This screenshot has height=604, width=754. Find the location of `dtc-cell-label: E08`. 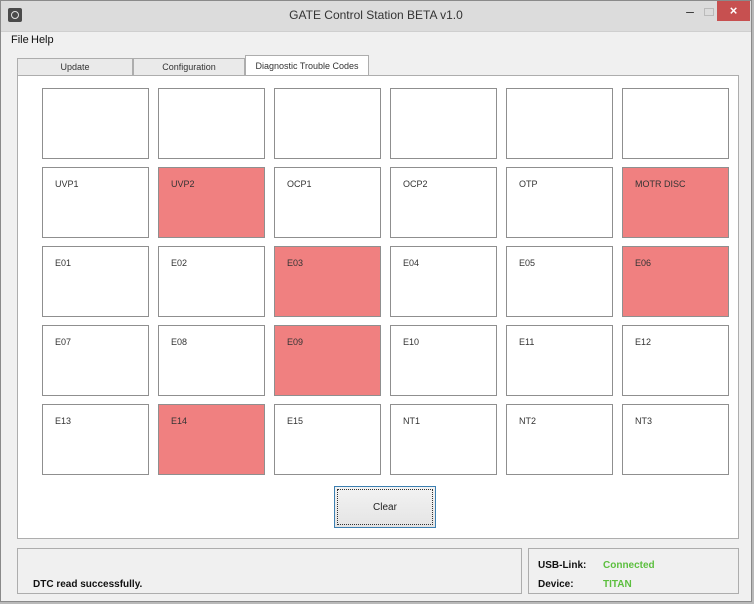

dtc-cell-label: E08 is located at coordinates (179, 342).